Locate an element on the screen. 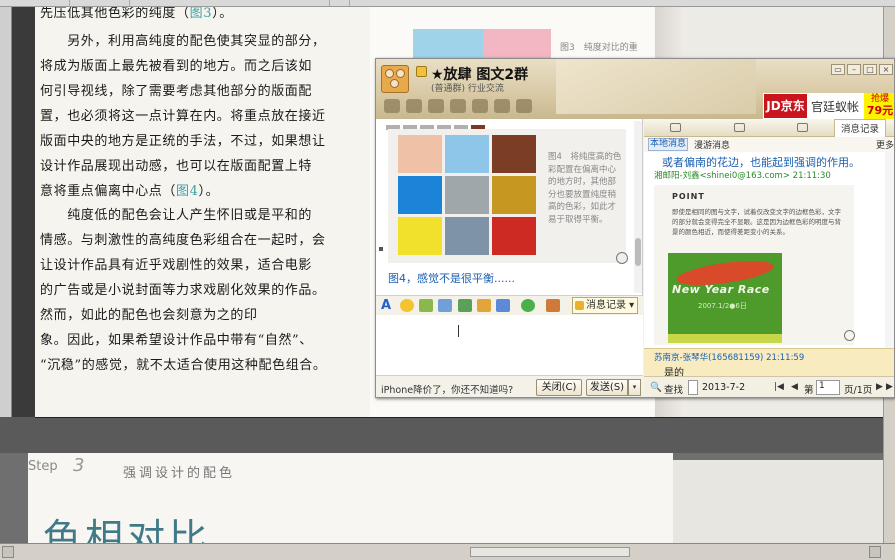 The width and height of the screenshot is (895, 560). scroll-left-button is located at coordinates (8, 552).